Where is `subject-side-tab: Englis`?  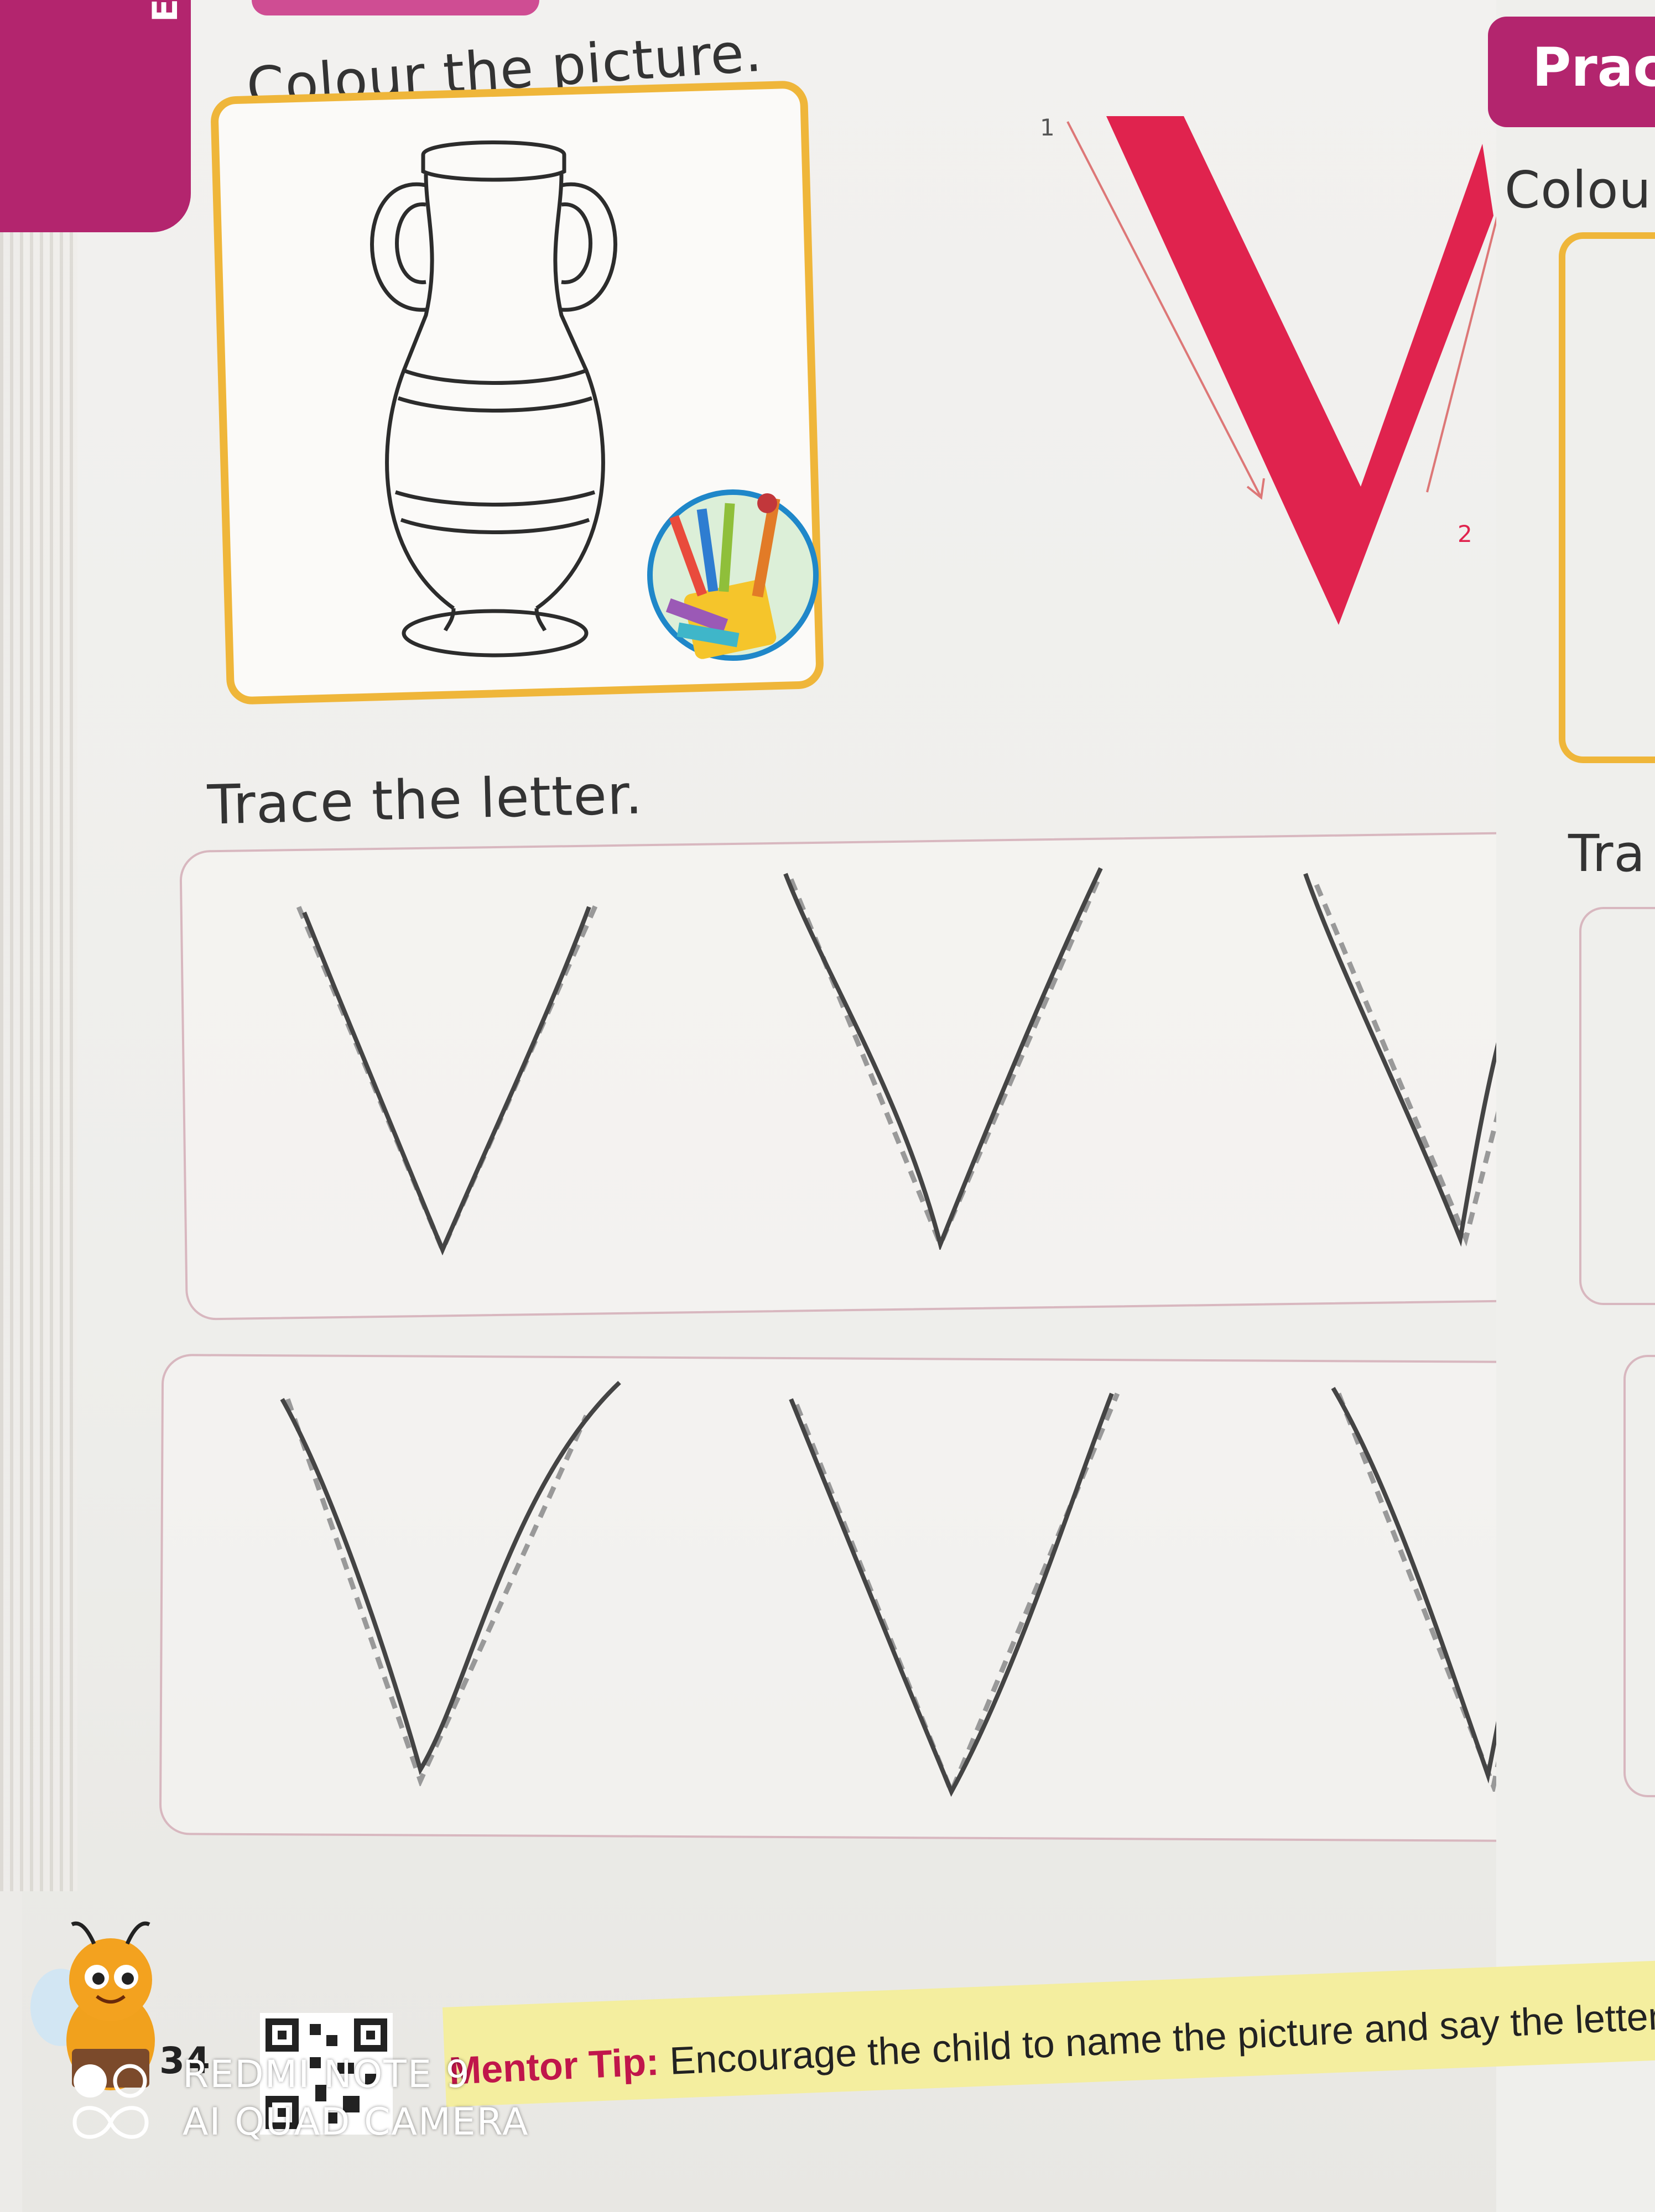
subject-side-tab: Englis is located at coordinates (95, 116).